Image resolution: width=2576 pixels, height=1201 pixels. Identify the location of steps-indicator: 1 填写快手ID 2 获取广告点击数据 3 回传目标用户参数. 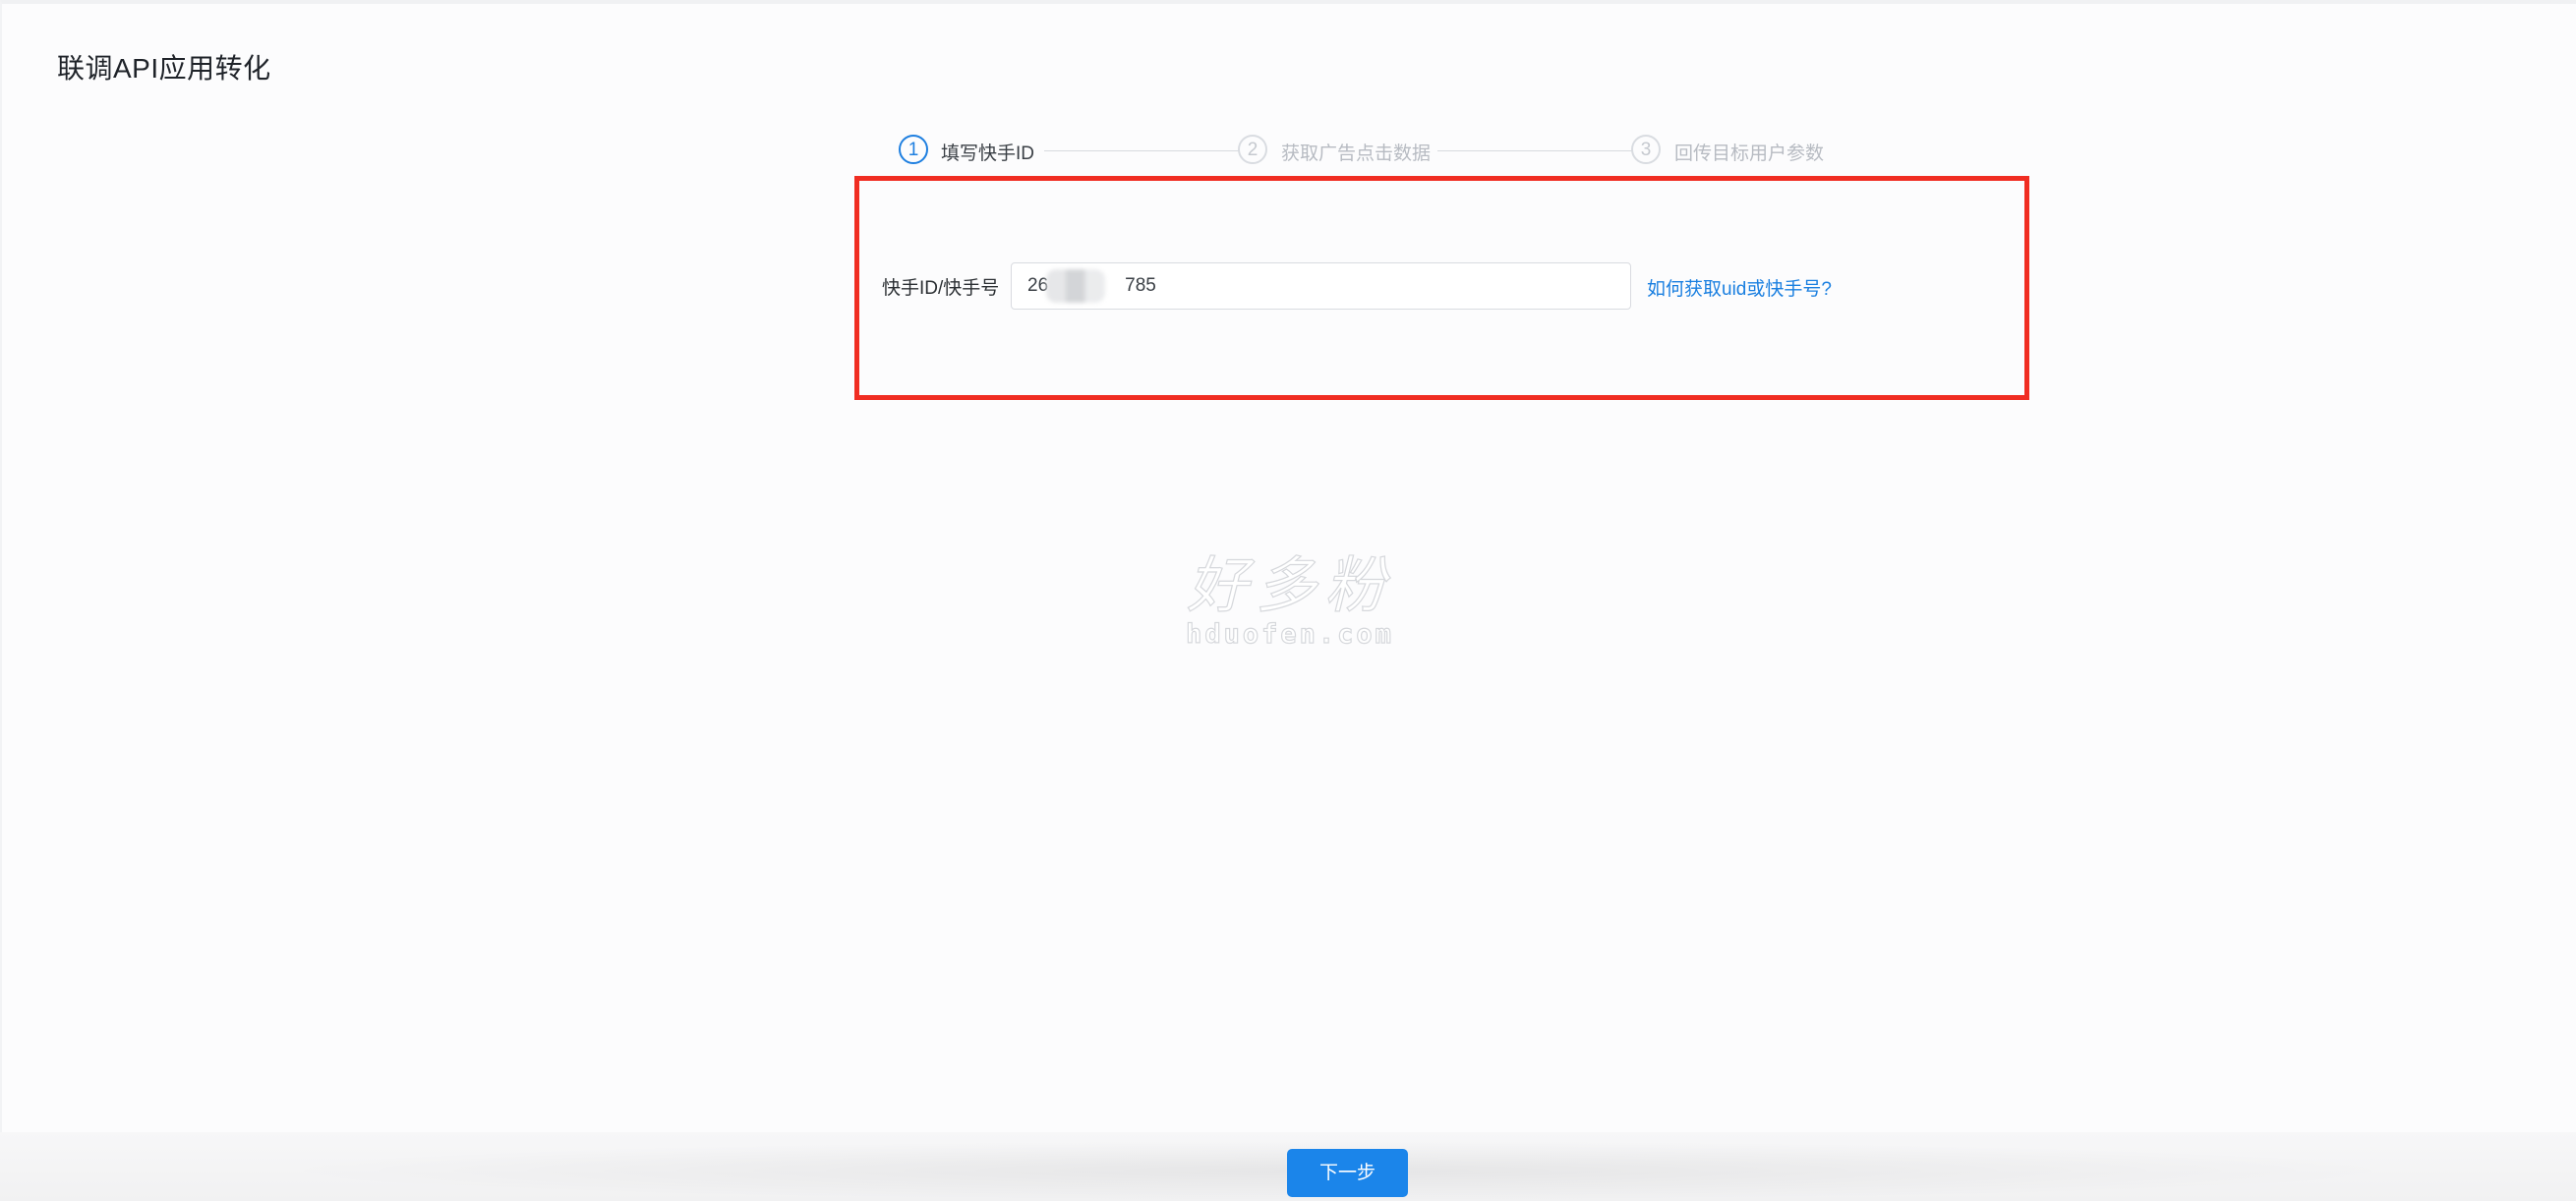
(1362, 152).